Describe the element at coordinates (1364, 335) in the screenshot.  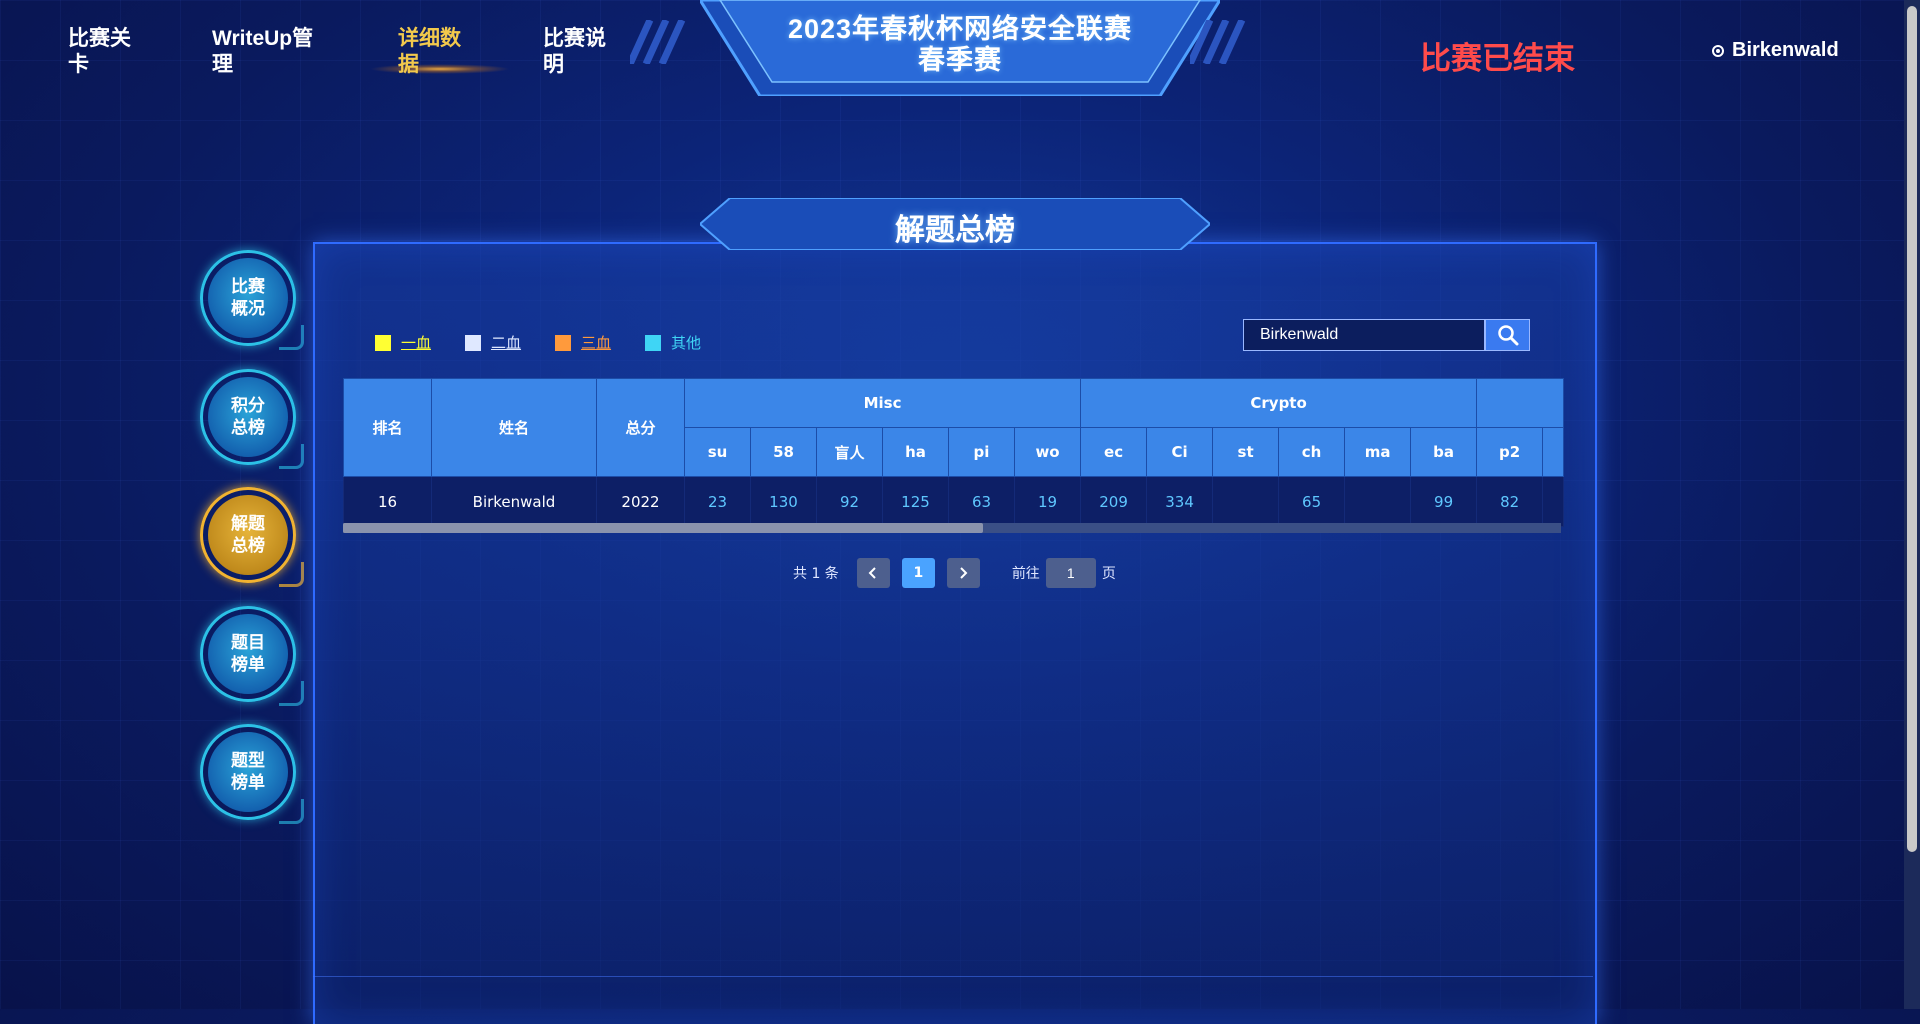
I see `search-input` at that location.